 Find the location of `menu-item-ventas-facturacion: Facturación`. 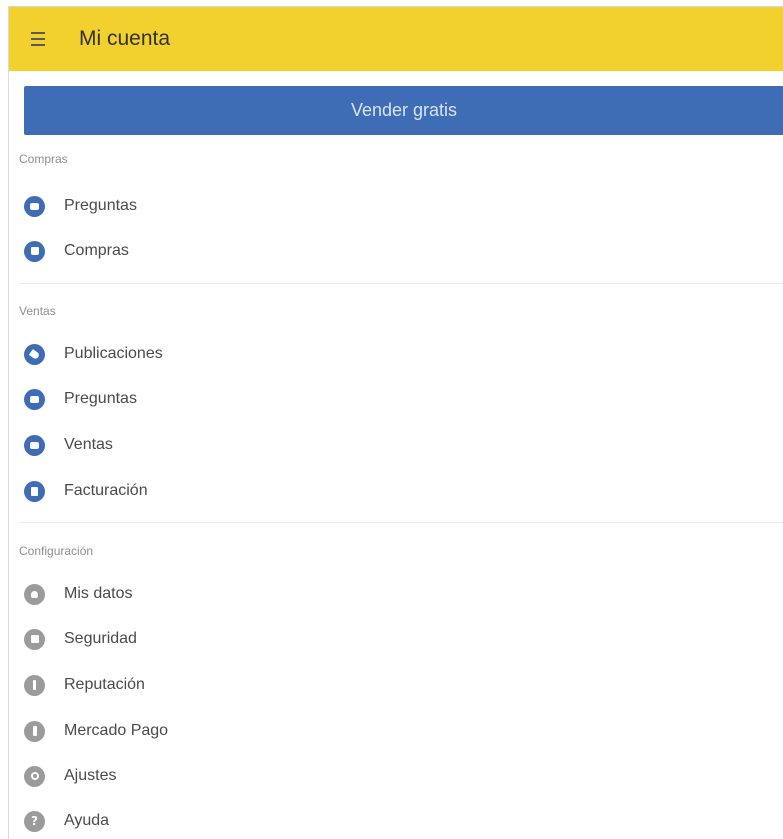

menu-item-ventas-facturacion: Facturación is located at coordinates (86, 491).